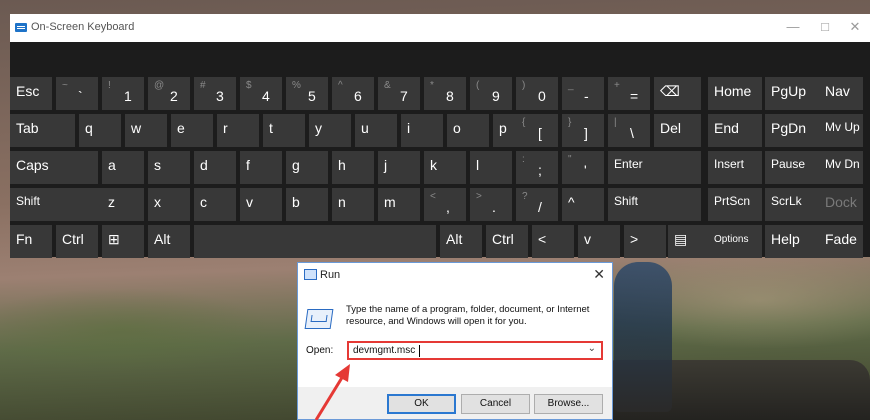 This screenshot has height=420, width=870. Describe the element at coordinates (629, 130) in the screenshot. I see `key-sym1-13: | \` at that location.